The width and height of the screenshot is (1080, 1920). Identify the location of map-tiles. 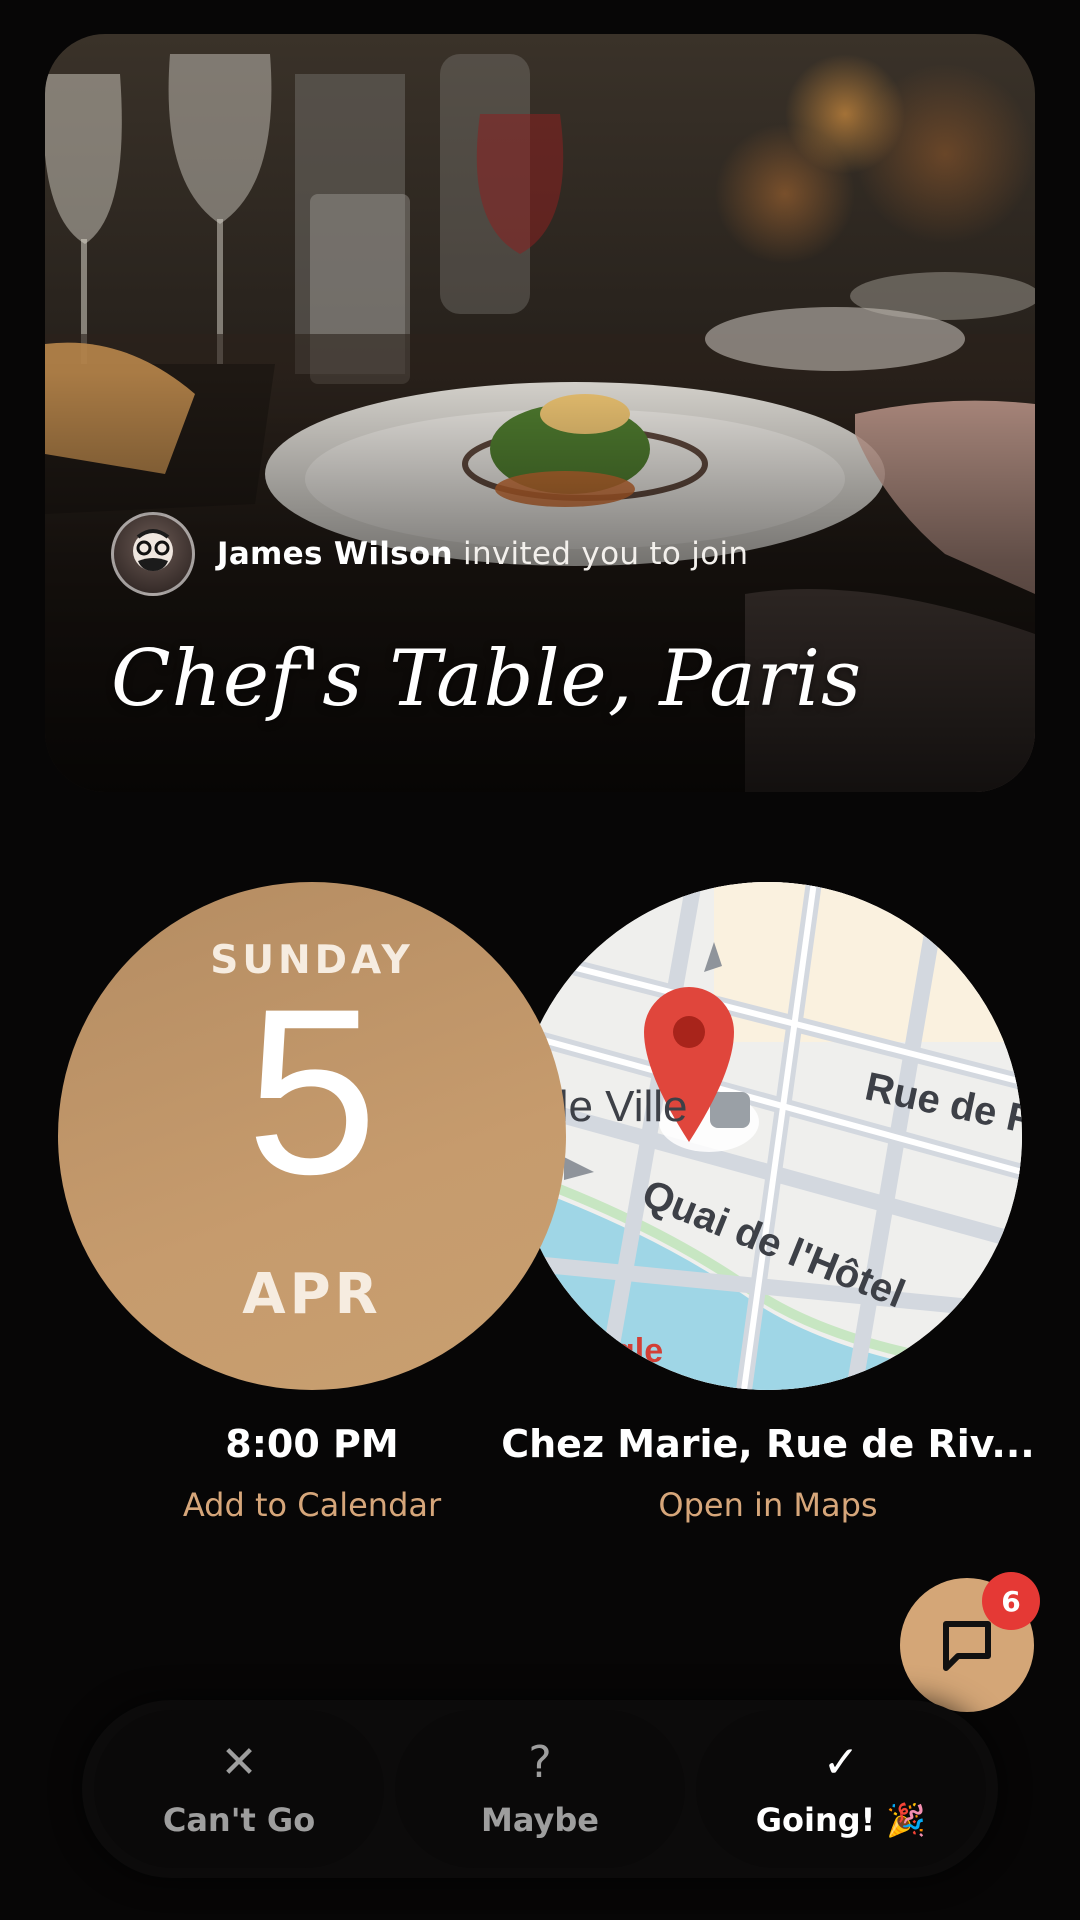
(768, 1136).